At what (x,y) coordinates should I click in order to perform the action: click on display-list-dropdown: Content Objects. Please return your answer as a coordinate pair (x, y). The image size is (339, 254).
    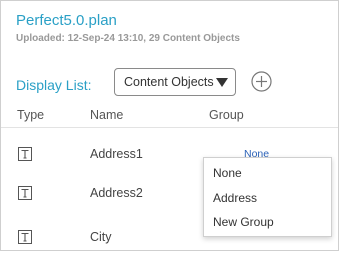
    Looking at the image, I should click on (175, 82).